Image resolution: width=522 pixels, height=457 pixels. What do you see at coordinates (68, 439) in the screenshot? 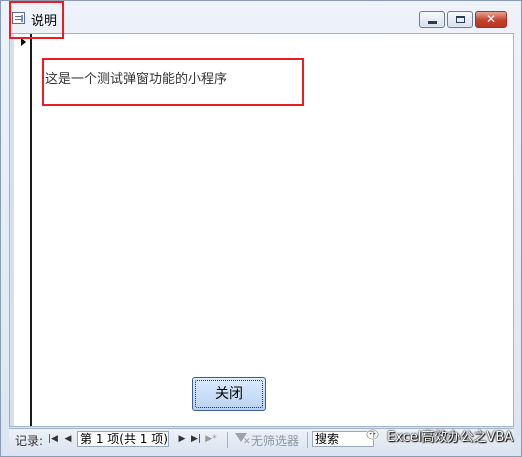
I see `previous-record-icon: ◀` at bounding box center [68, 439].